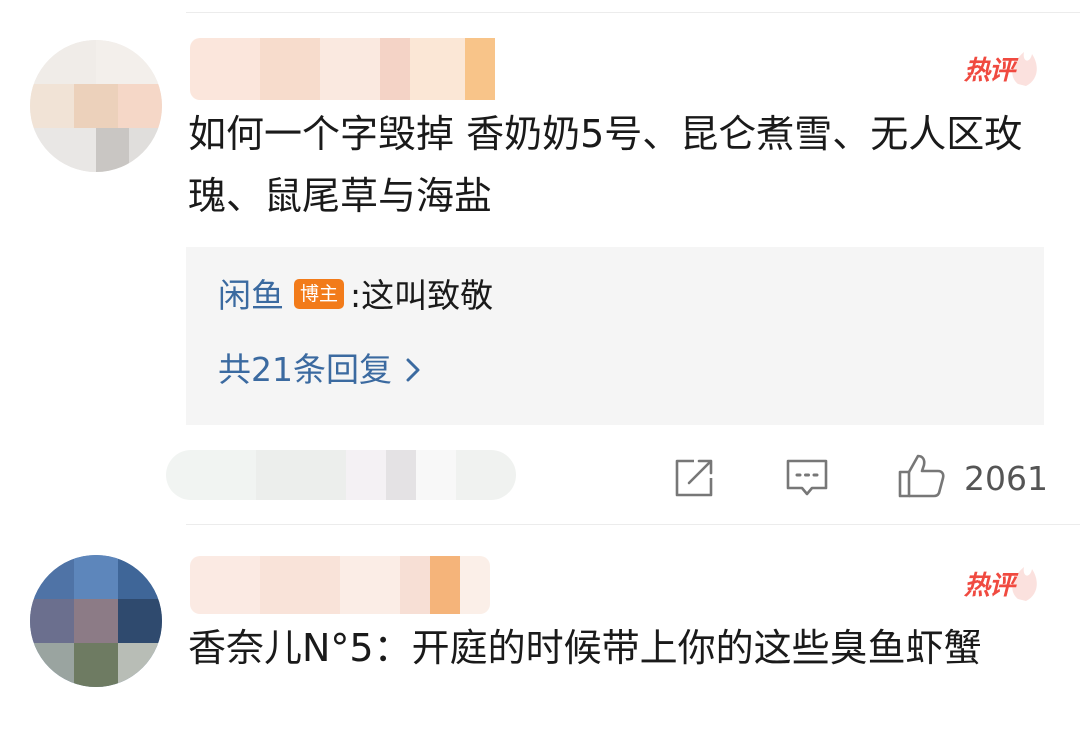 This screenshot has height=756, width=1080. I want to click on reply-count-label: 共21条回复, so click(305, 369).